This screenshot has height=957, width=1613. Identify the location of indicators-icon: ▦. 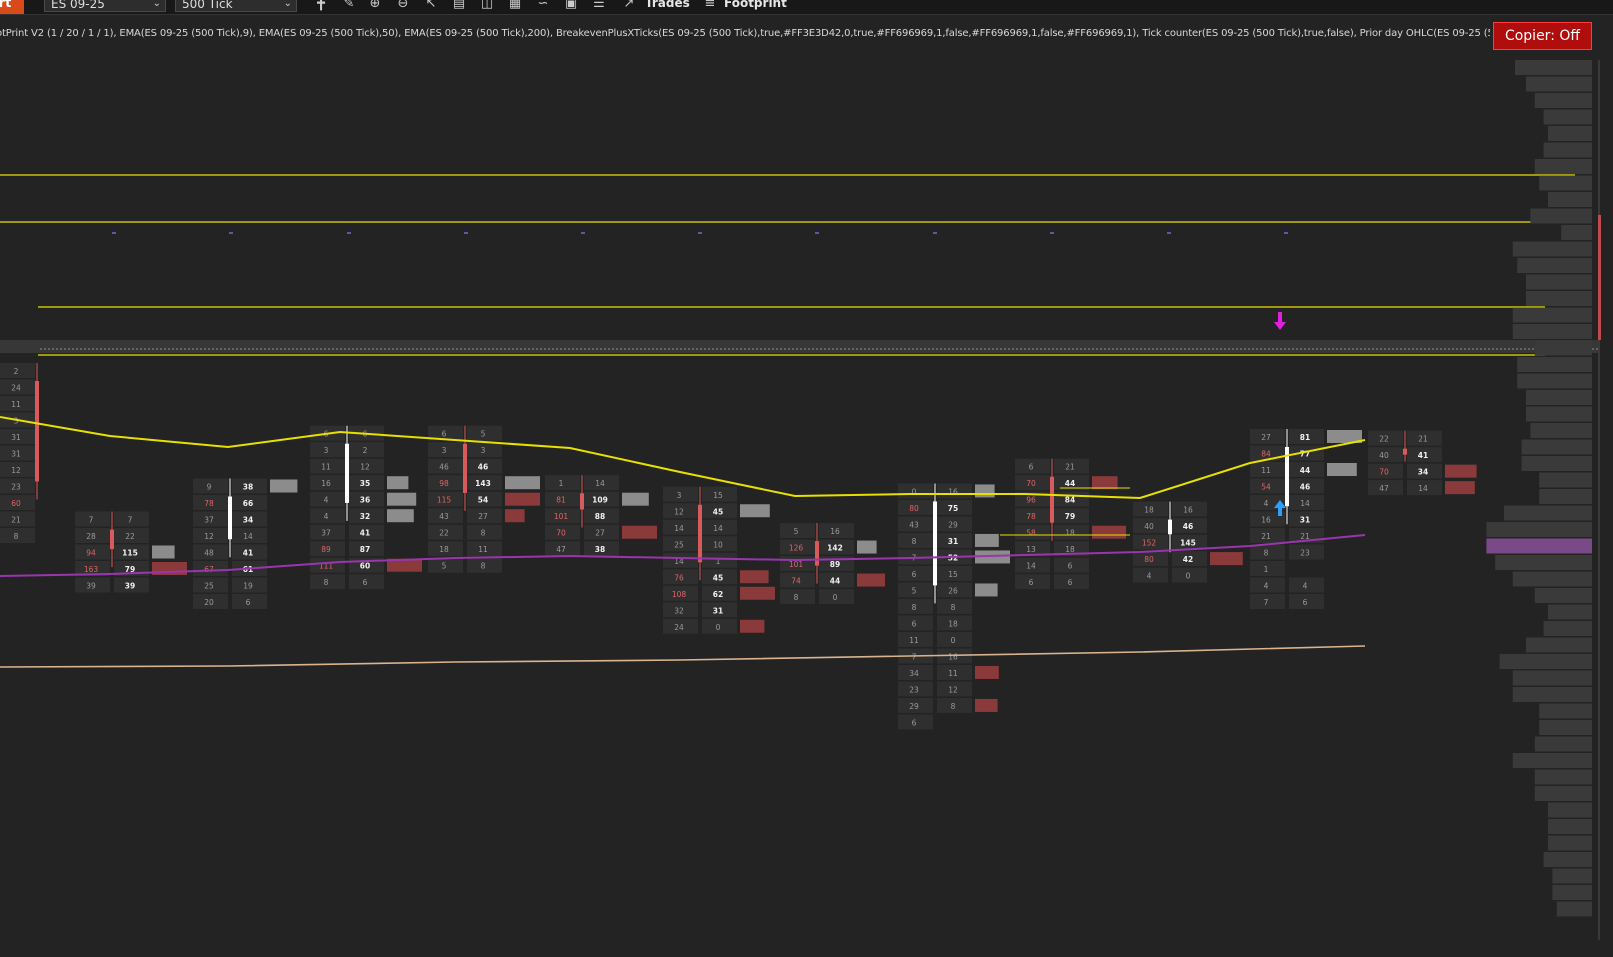
(515, 6).